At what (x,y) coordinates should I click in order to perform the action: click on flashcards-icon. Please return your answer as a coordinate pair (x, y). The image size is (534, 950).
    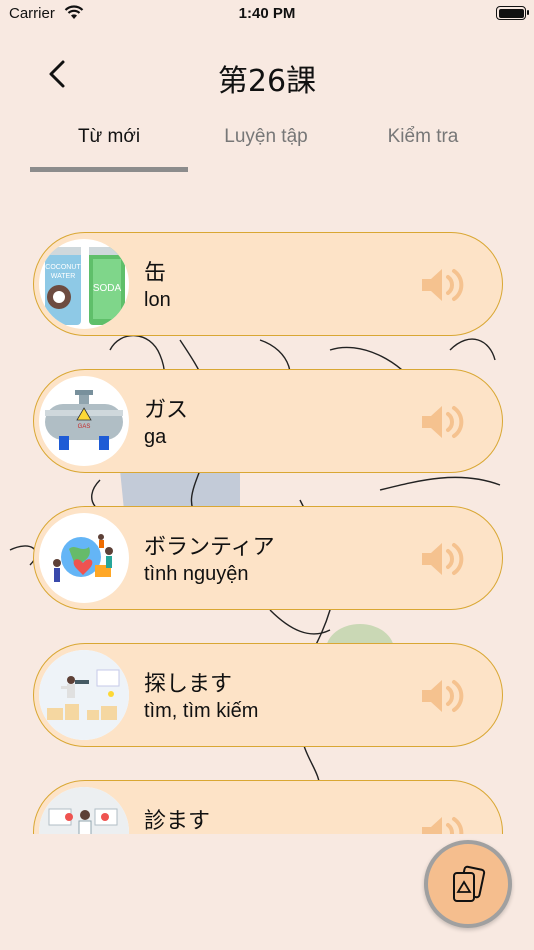
    Looking at the image, I should click on (469, 883).